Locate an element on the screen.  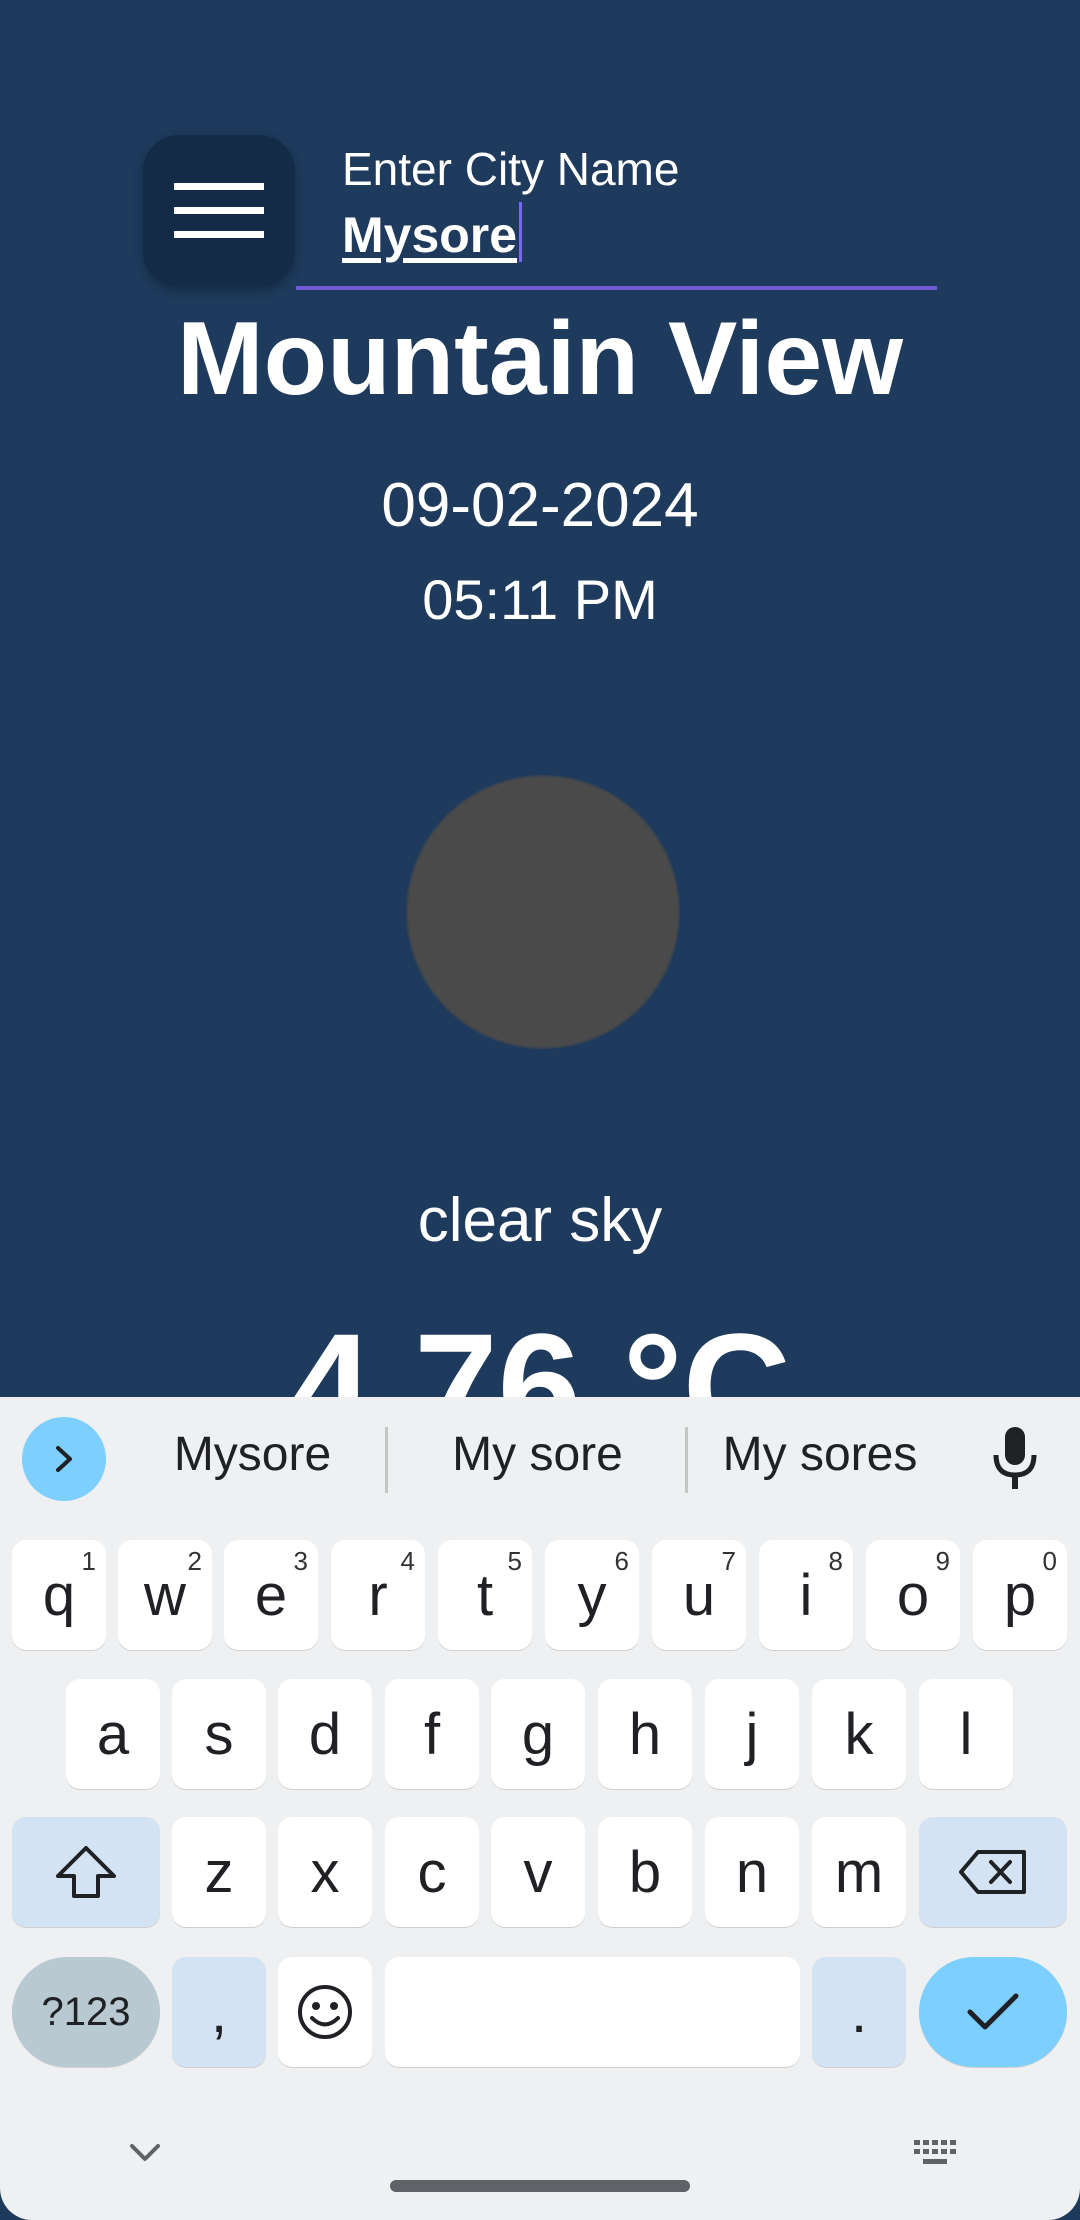
menu-button is located at coordinates (219, 211).